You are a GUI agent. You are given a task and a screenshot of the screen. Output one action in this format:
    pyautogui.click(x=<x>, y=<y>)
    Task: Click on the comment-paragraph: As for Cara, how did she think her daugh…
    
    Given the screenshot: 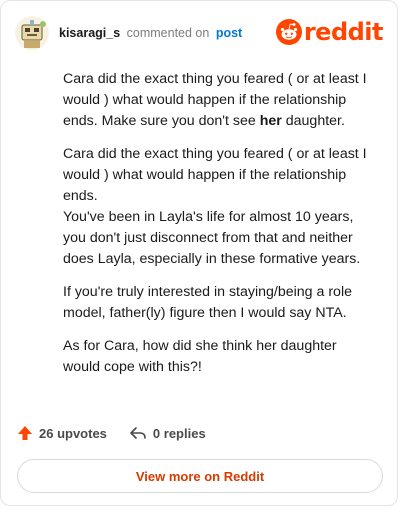 What is the action you would take?
    pyautogui.click(x=218, y=357)
    